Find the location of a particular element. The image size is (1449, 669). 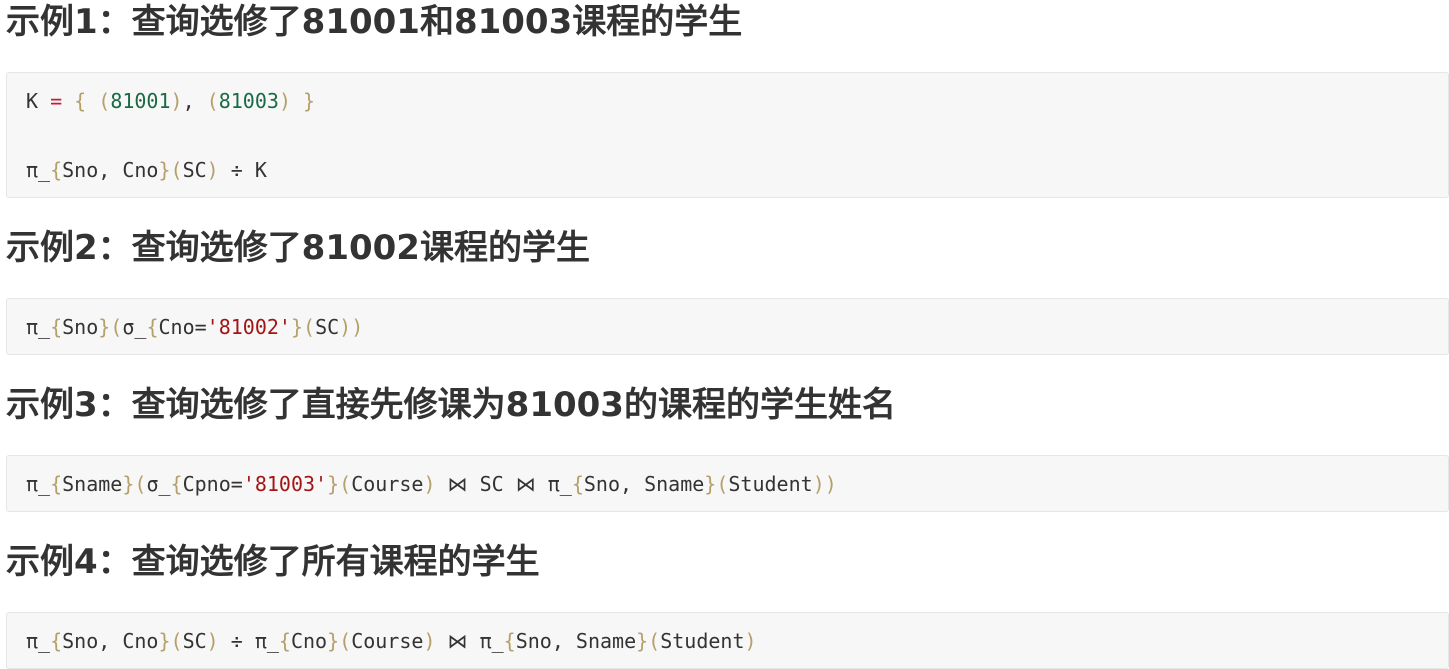

code-token: K is located at coordinates (38, 101).